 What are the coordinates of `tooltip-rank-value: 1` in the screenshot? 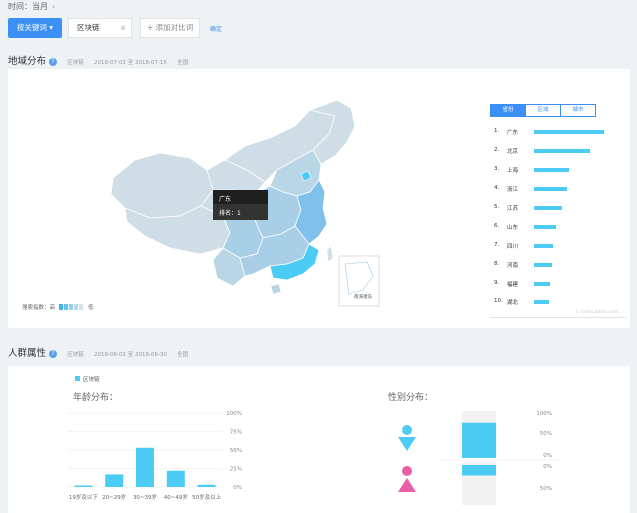 It's located at (239, 213).